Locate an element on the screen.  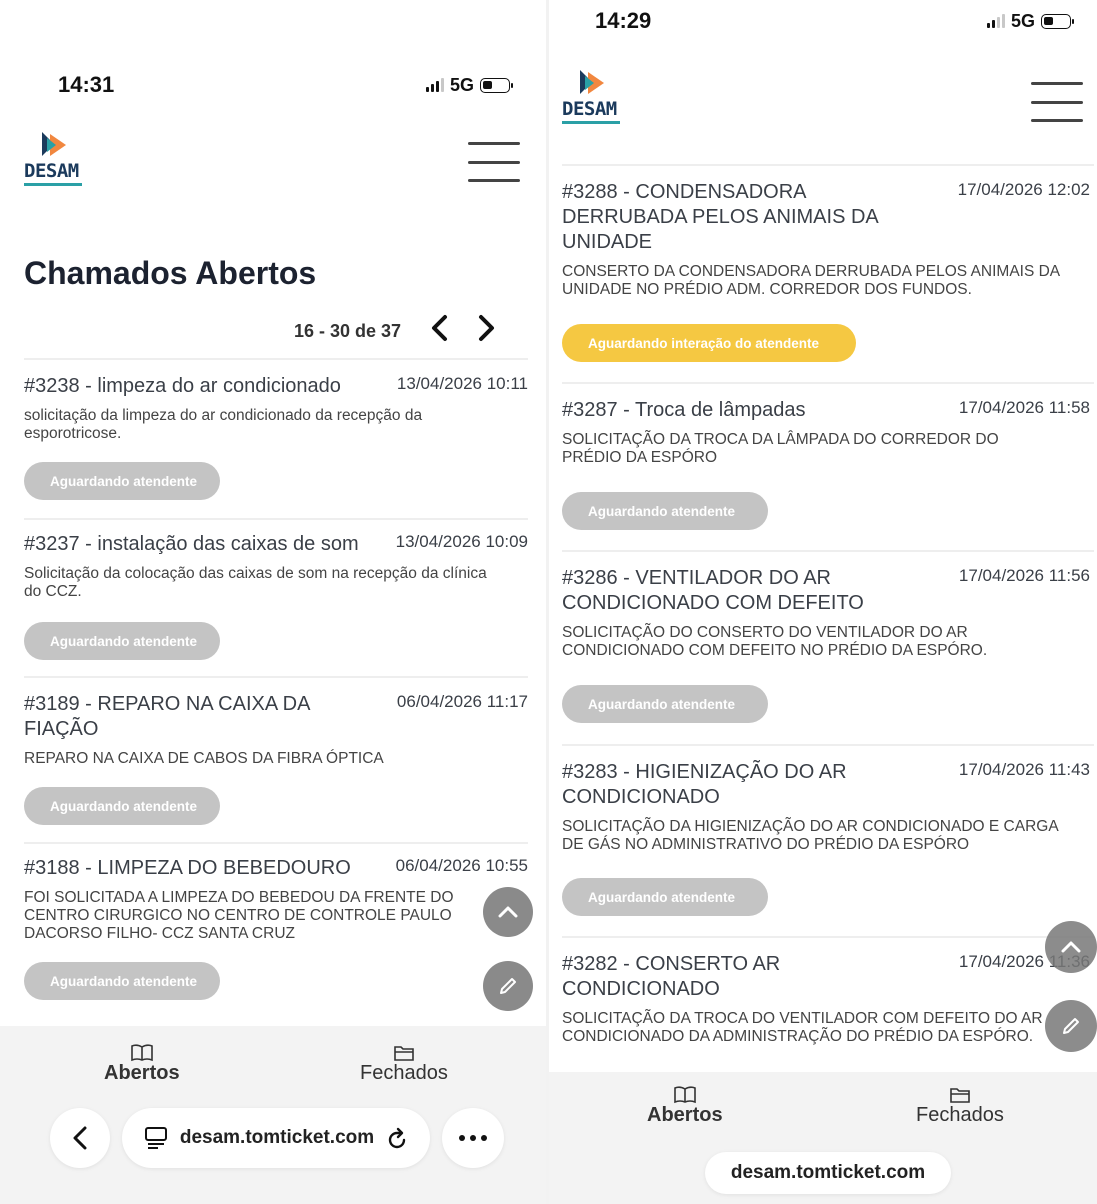
ticket-date: 17/04/2026 11:43 is located at coordinates (1024, 769).